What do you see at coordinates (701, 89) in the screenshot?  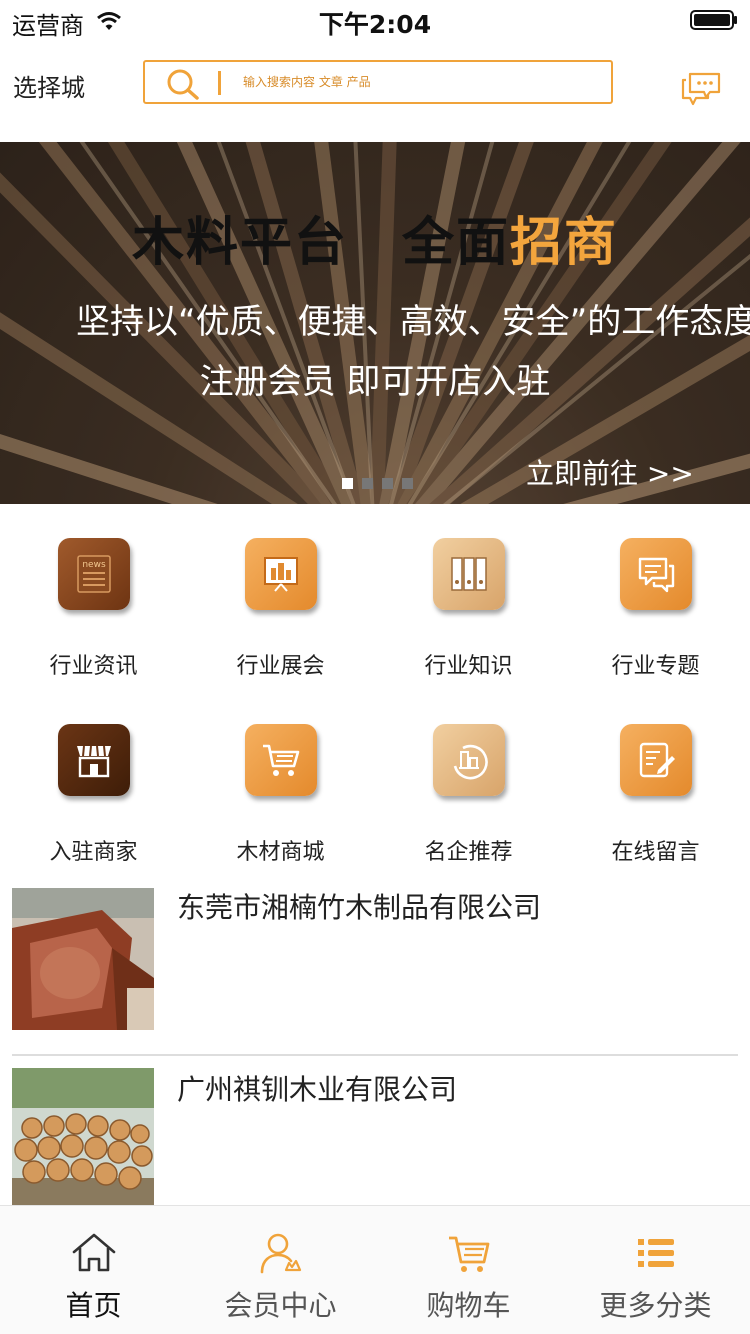 I see `chat-icon` at bounding box center [701, 89].